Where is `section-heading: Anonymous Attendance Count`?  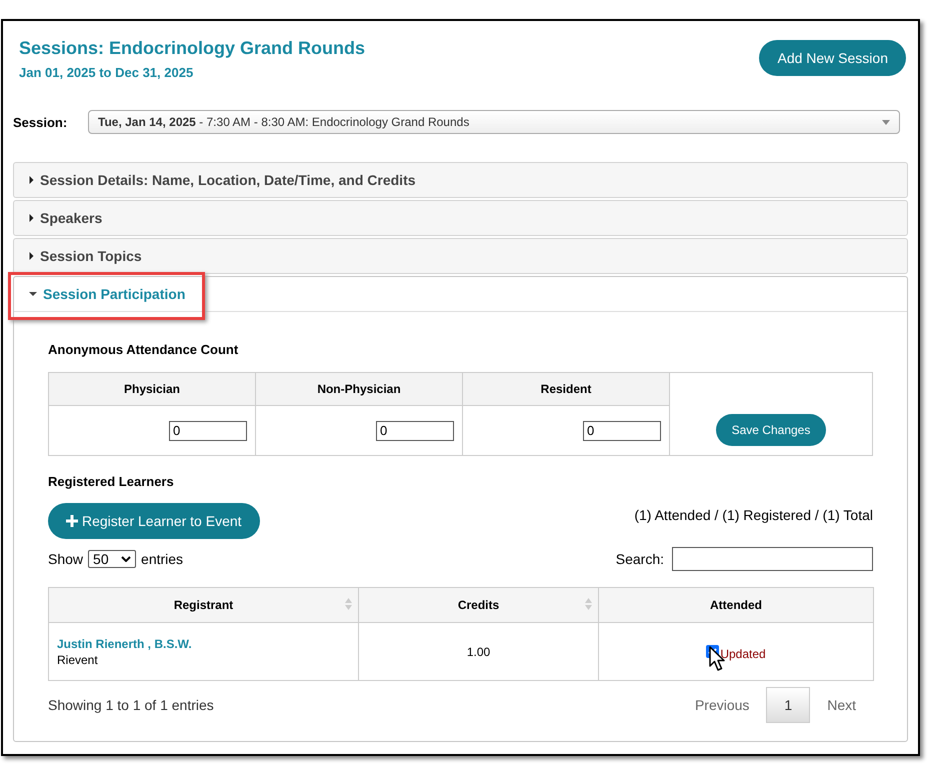
section-heading: Anonymous Attendance Count is located at coordinates (144, 349).